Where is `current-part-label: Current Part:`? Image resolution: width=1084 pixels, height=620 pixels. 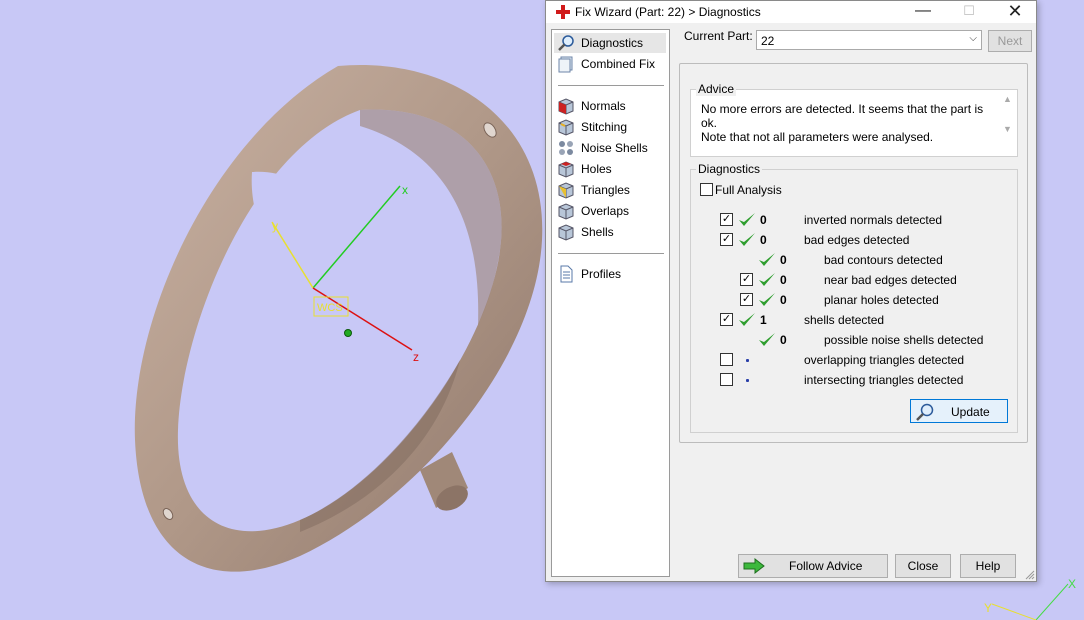 current-part-label: Current Part: is located at coordinates (718, 36).